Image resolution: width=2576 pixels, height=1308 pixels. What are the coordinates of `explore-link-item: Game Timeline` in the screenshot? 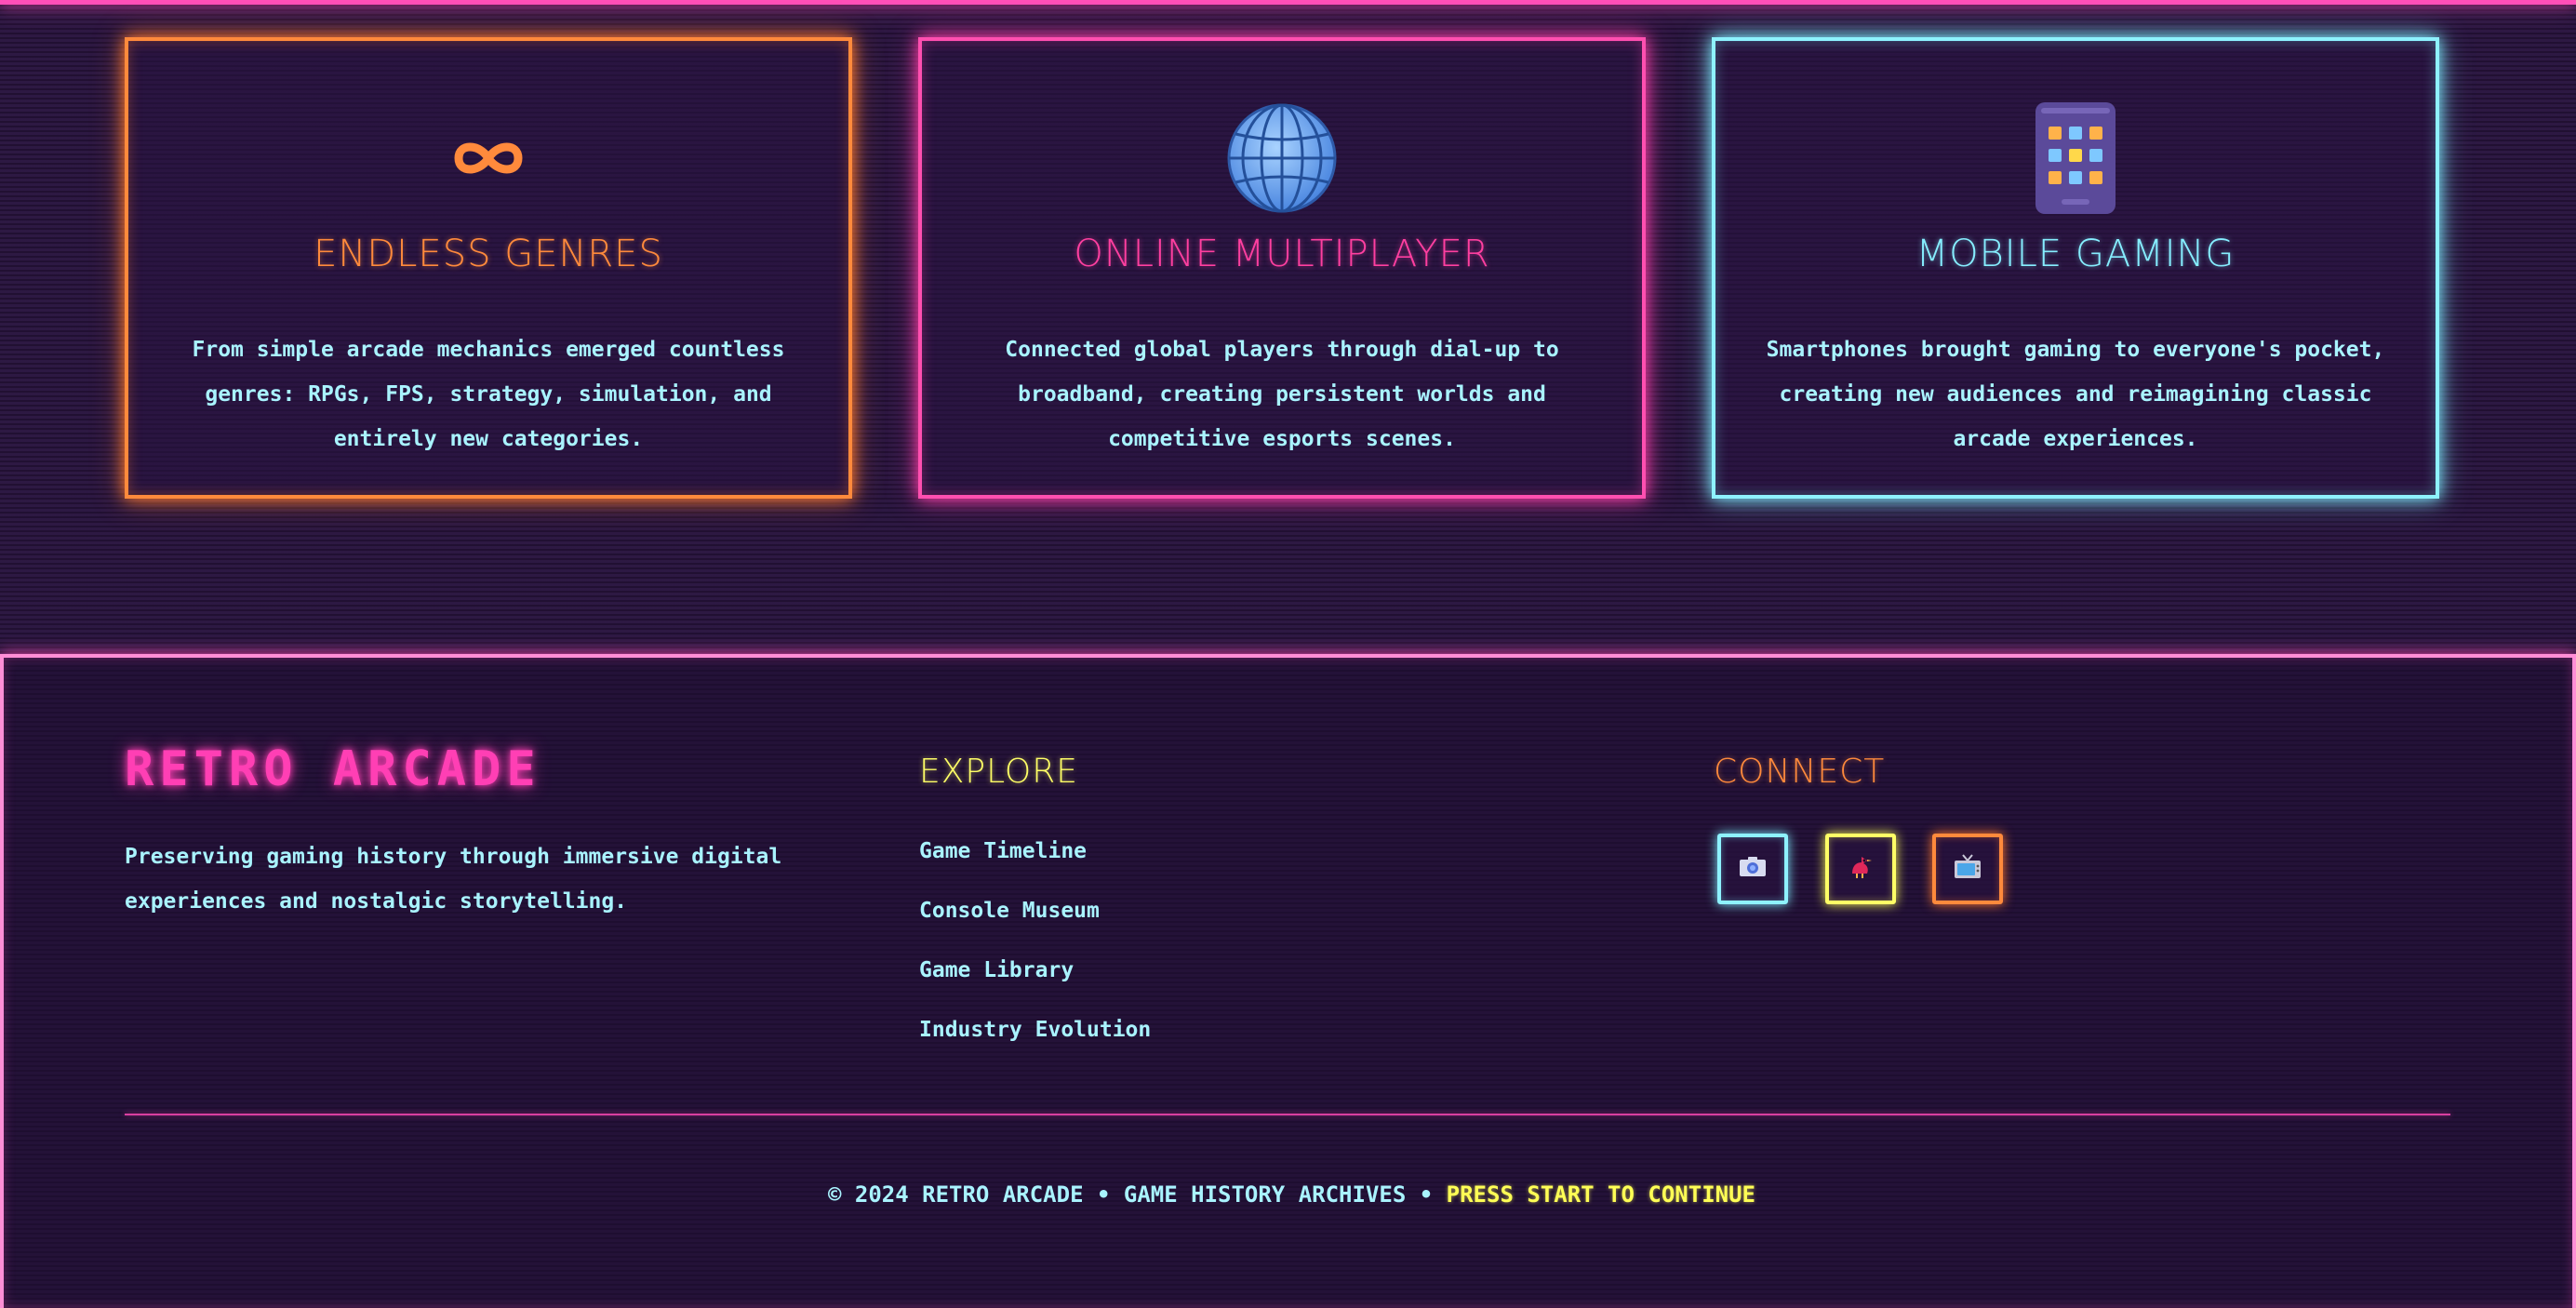 It's located at (1035, 864).